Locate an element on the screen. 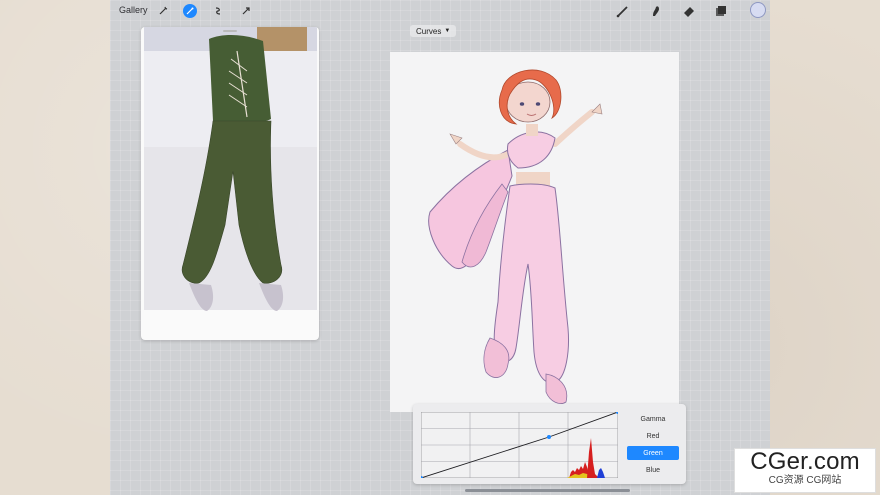 The height and width of the screenshot is (495, 880). reference-window is located at coordinates (230, 183).